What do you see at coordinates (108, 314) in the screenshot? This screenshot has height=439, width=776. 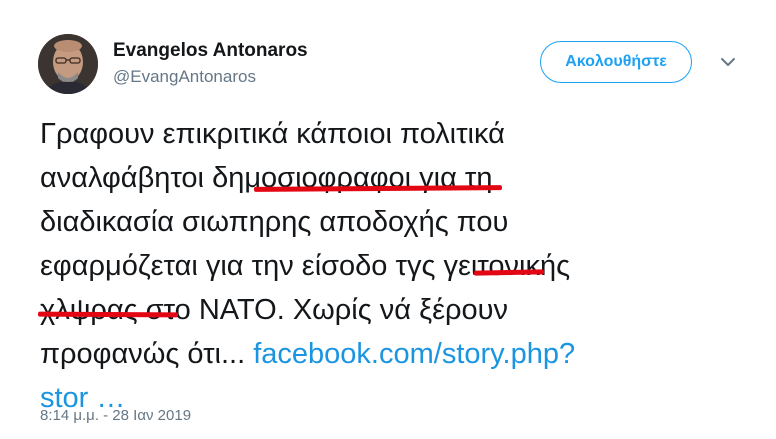 I see `red-underline-mark` at bounding box center [108, 314].